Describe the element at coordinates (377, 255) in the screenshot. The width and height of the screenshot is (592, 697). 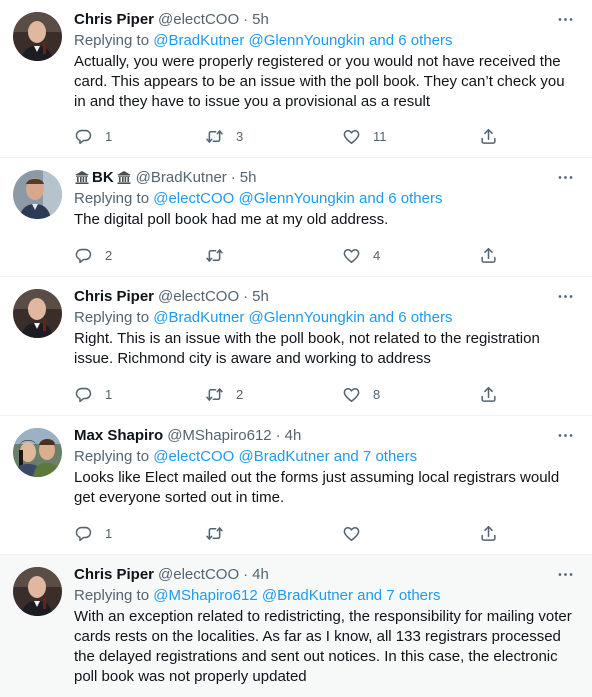
I see `like-count: 4` at that location.